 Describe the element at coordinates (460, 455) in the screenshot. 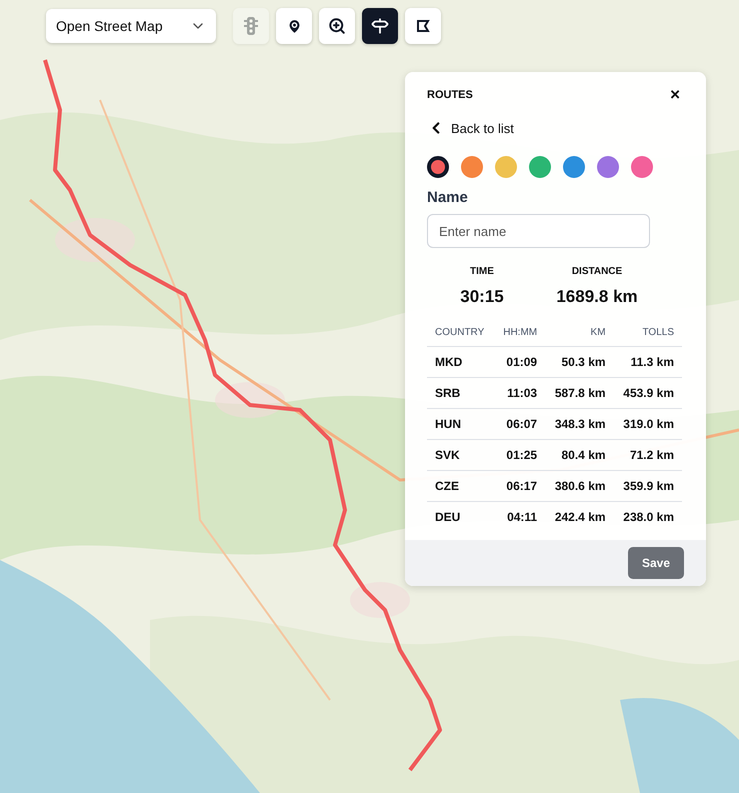

I see `table-cell: SVK` at that location.